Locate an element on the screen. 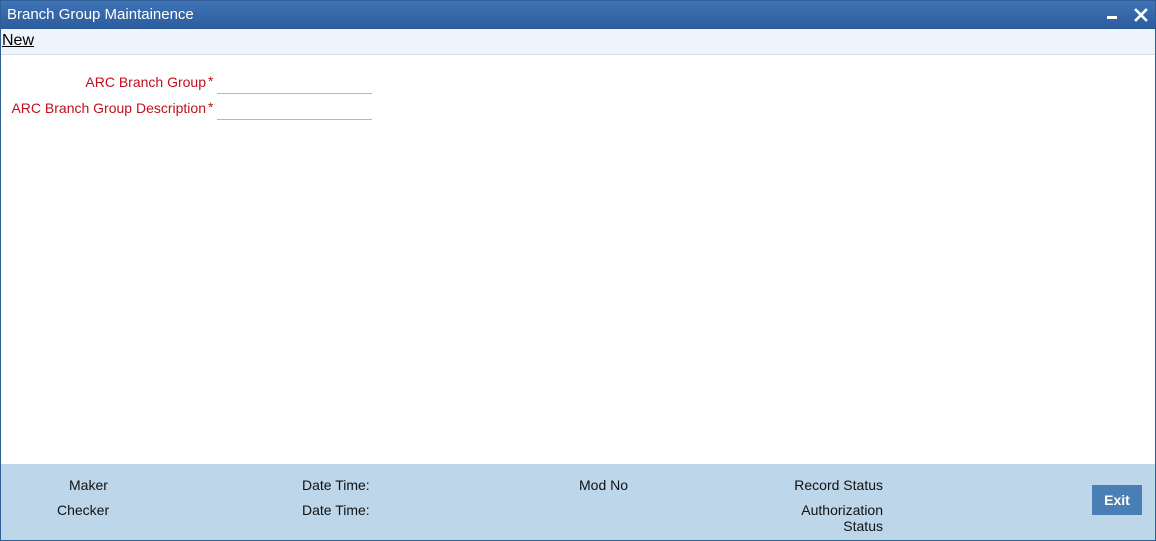 The width and height of the screenshot is (1156, 541). branch-group-input is located at coordinates (294, 83).